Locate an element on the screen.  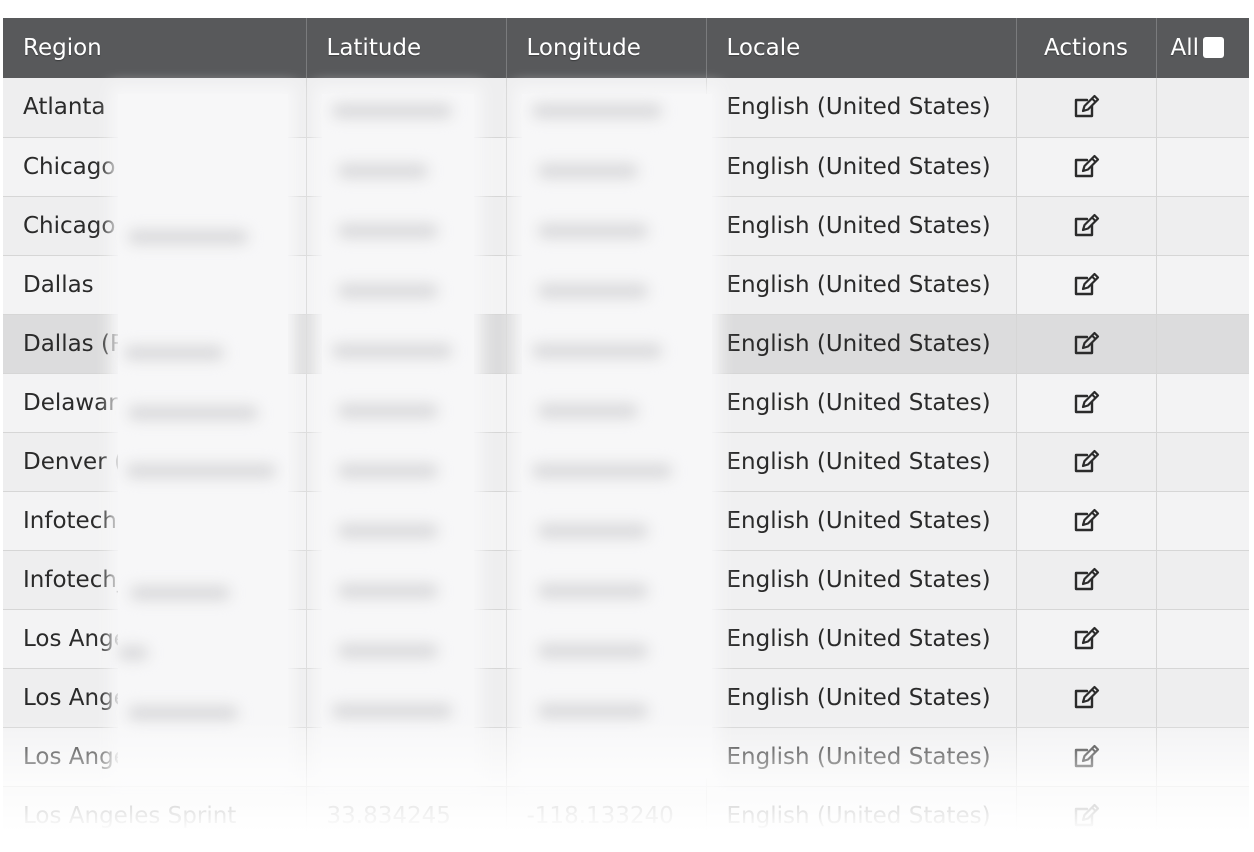
column-header-region: Region is located at coordinates (155, 48).